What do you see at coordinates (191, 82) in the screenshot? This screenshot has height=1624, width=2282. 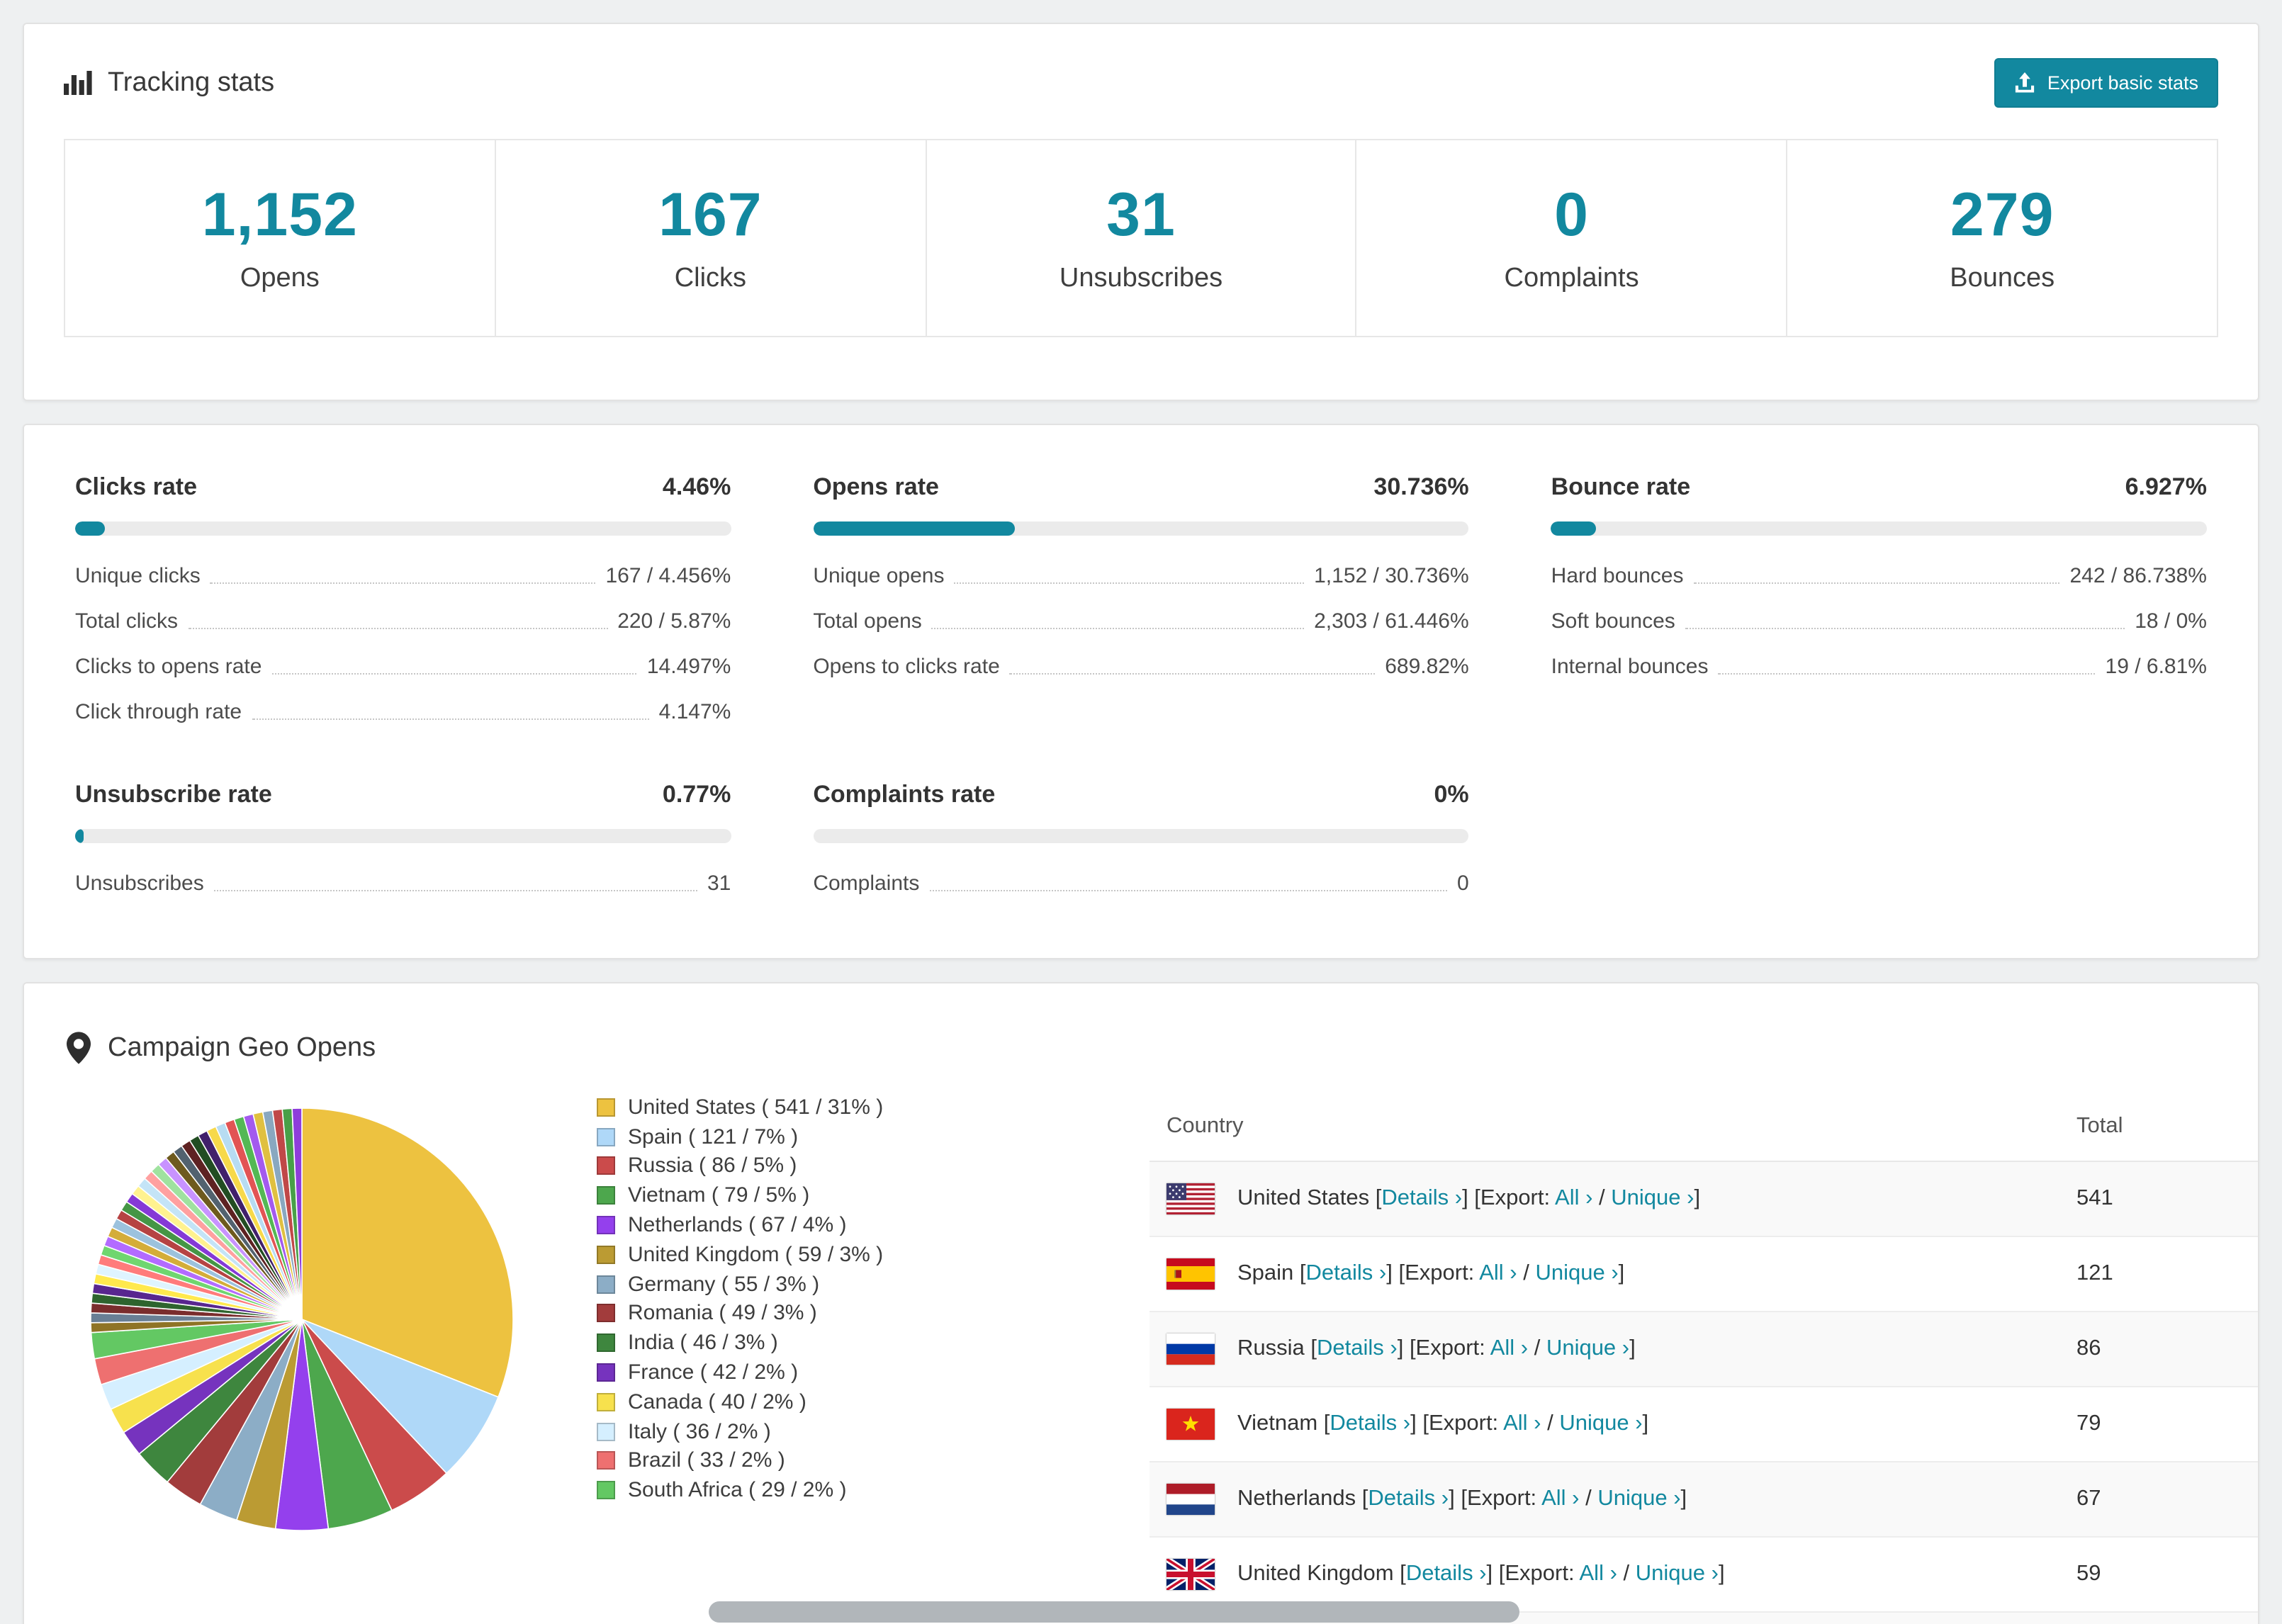 I see `tracking-stats-title: Tracking stats` at bounding box center [191, 82].